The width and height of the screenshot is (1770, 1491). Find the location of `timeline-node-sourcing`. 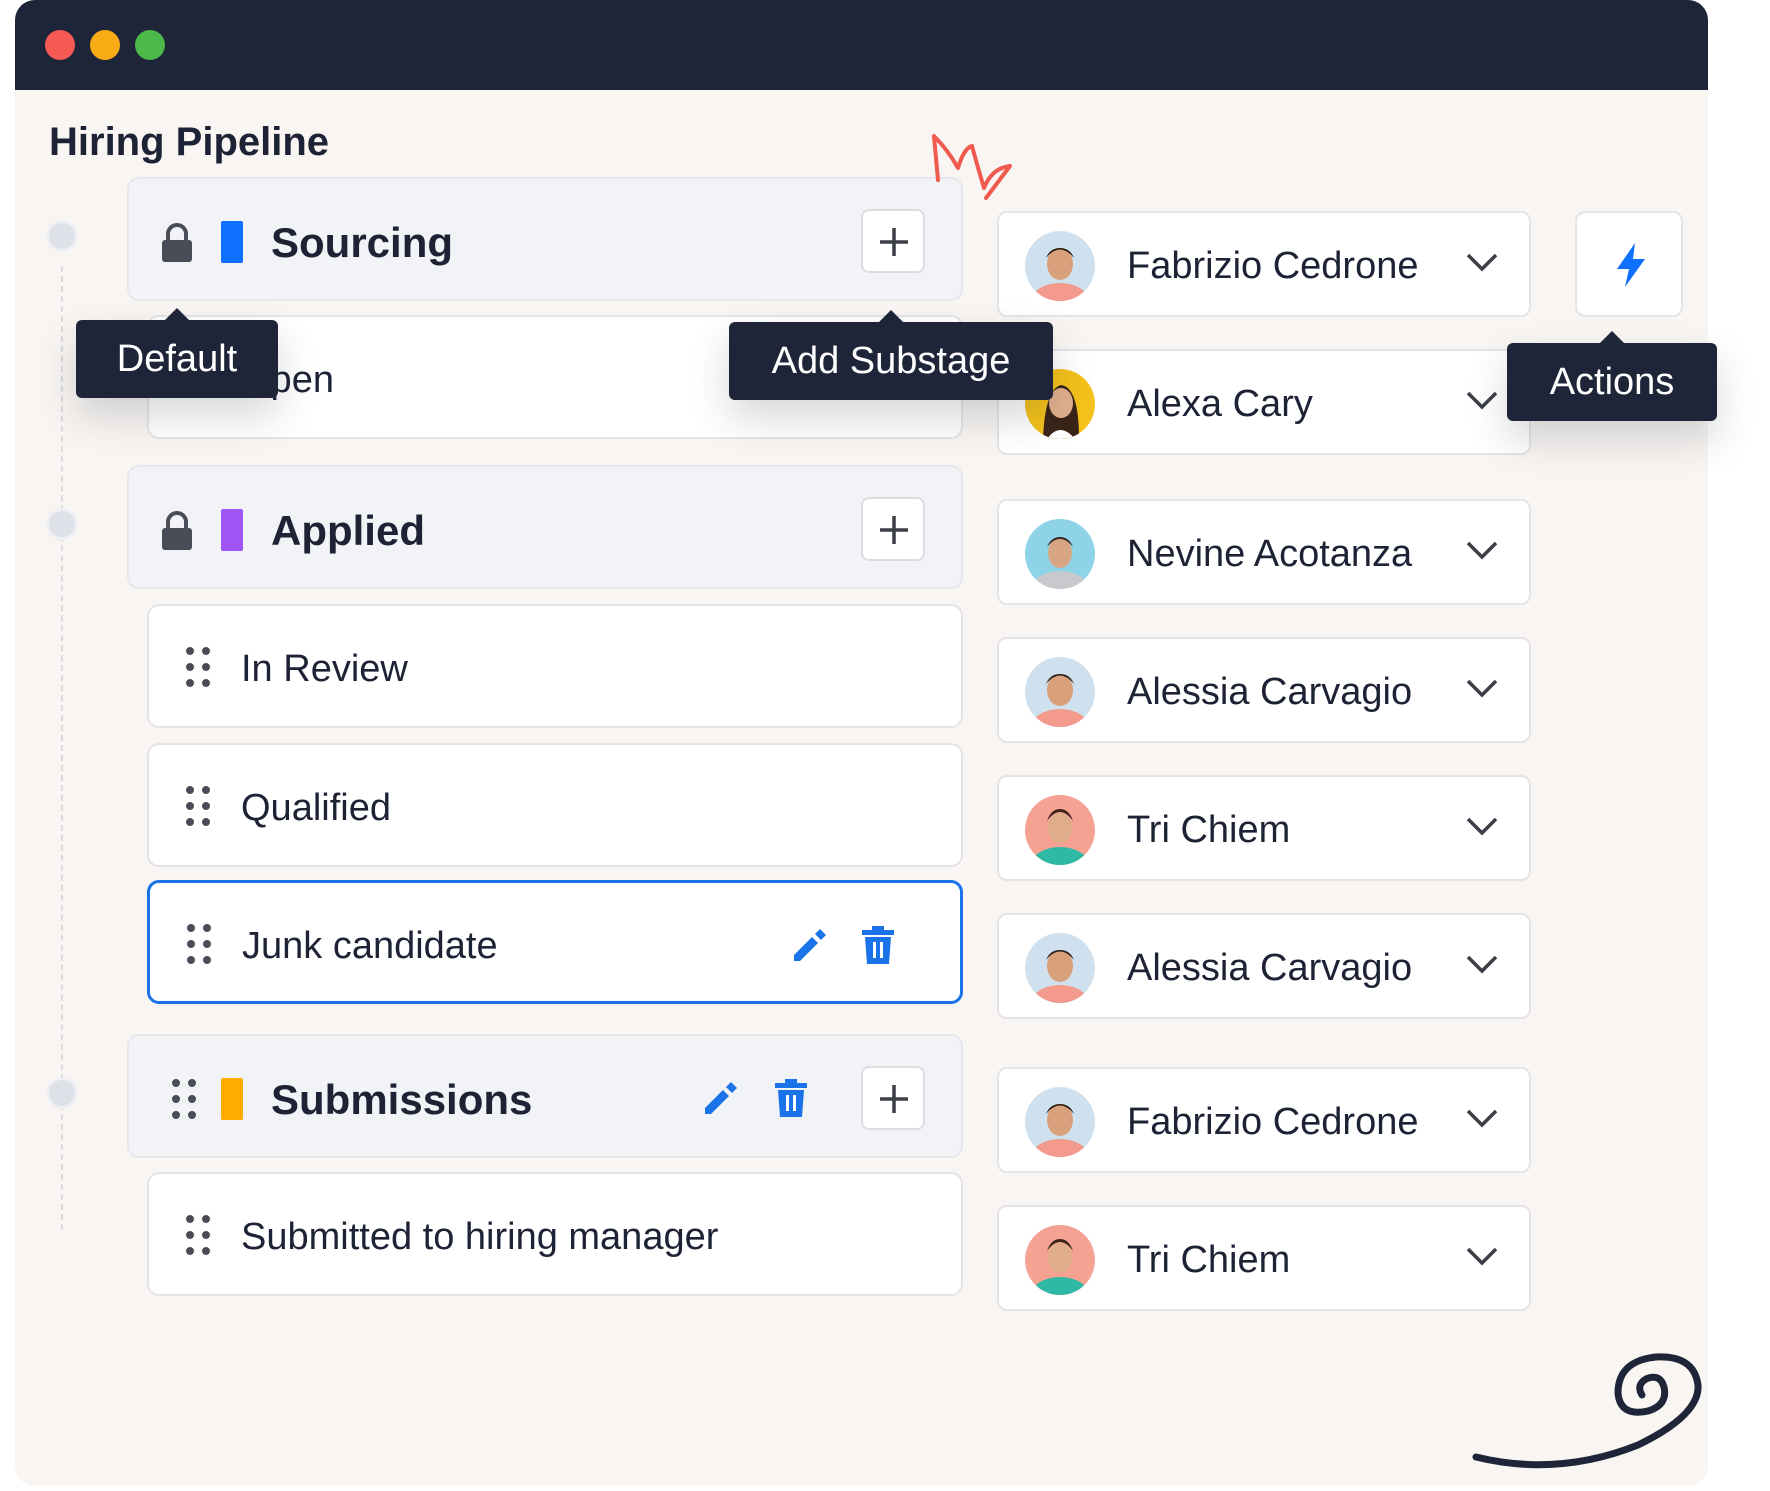

timeline-node-sourcing is located at coordinates (62, 236).